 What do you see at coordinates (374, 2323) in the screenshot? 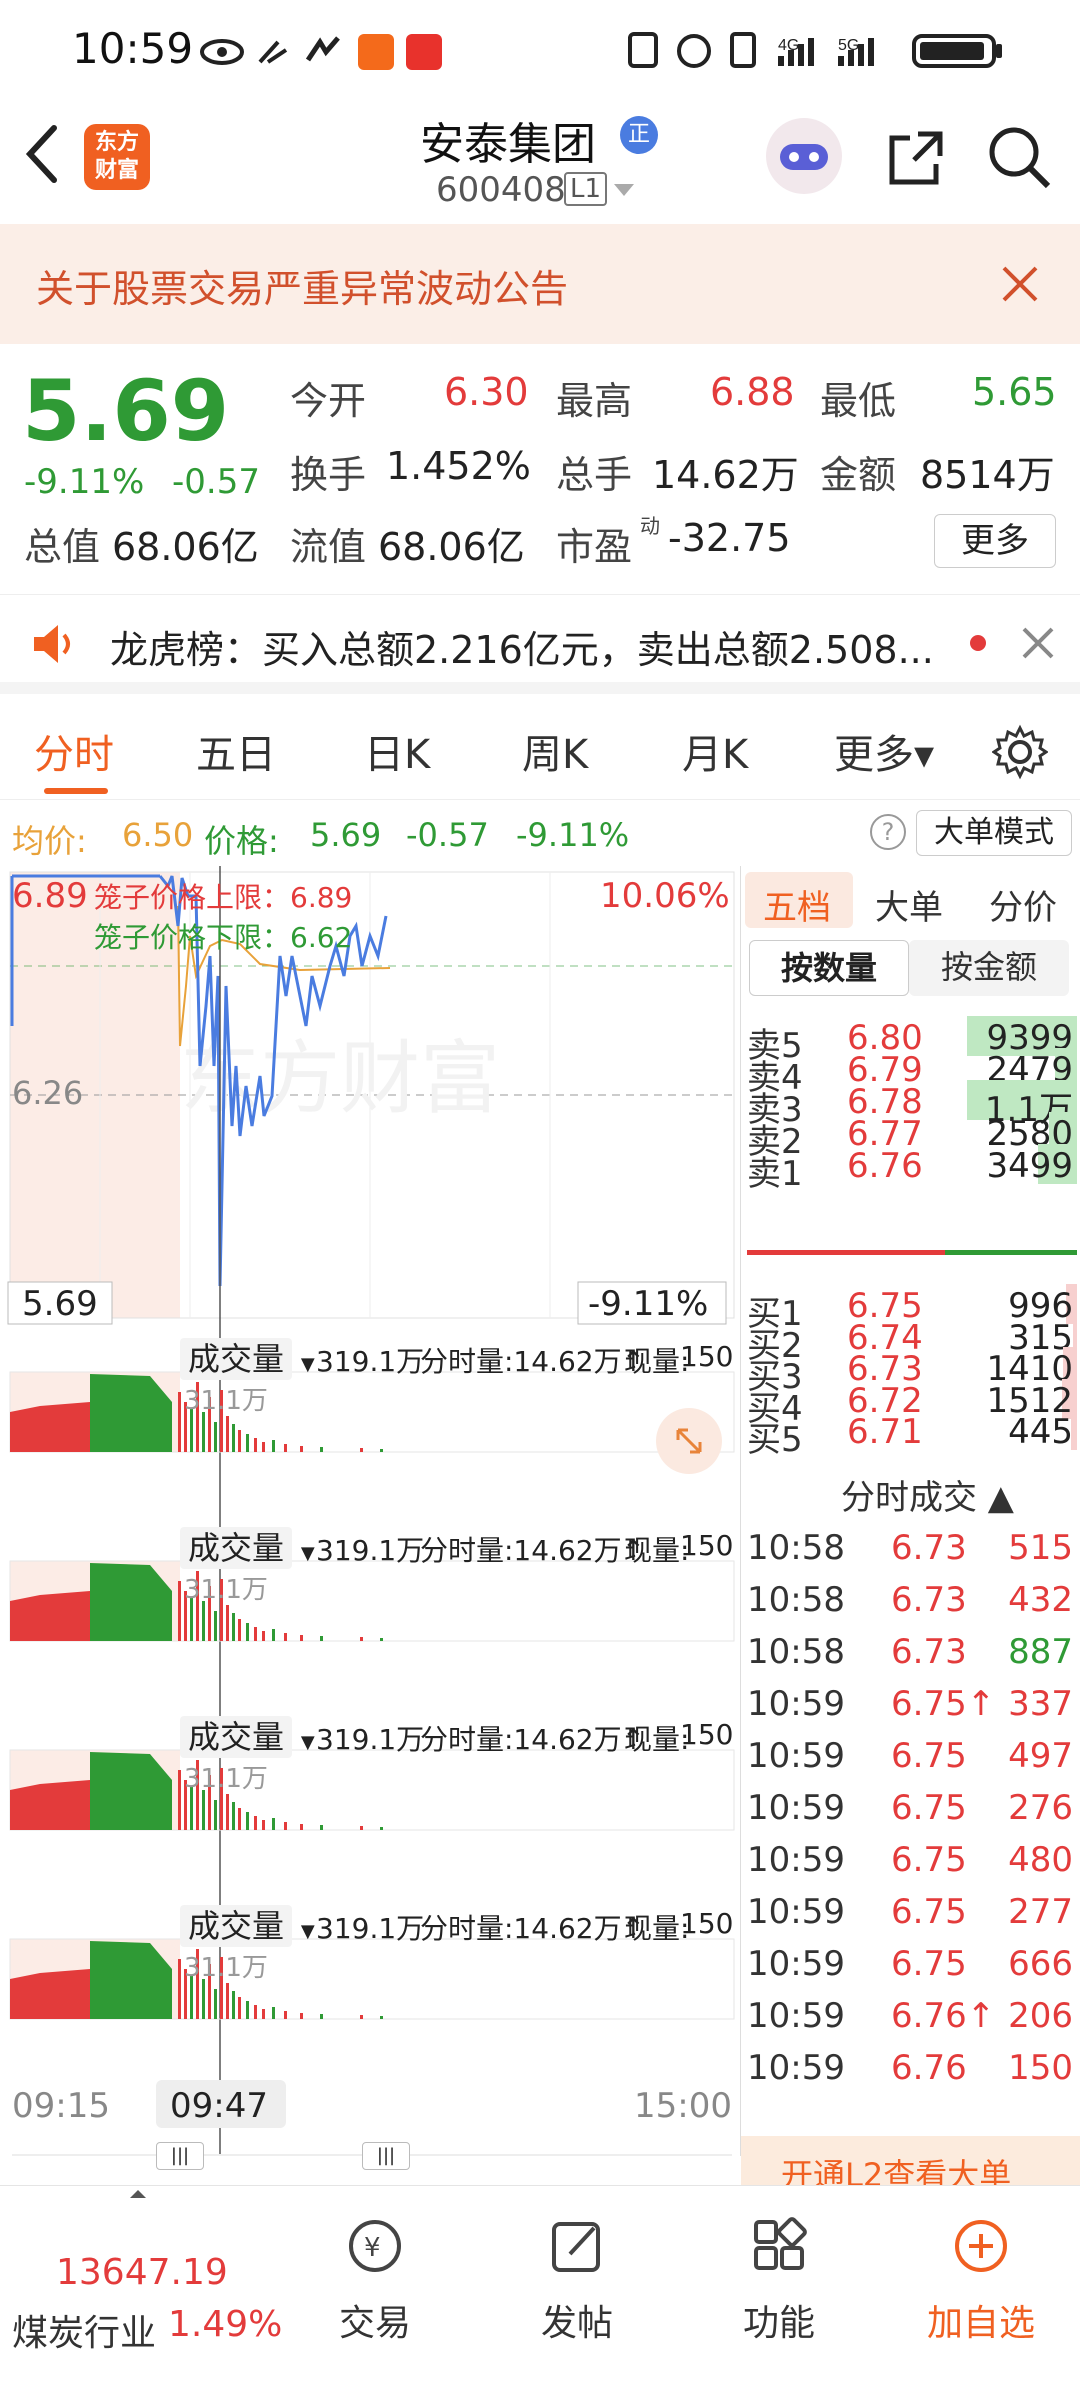
I see `nav-trade-label: 交易` at bounding box center [374, 2323].